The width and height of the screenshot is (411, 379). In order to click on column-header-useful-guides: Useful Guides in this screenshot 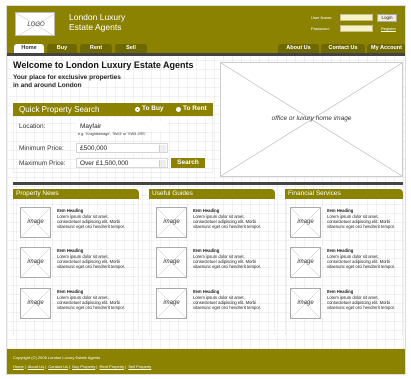, I will do `click(212, 194)`.